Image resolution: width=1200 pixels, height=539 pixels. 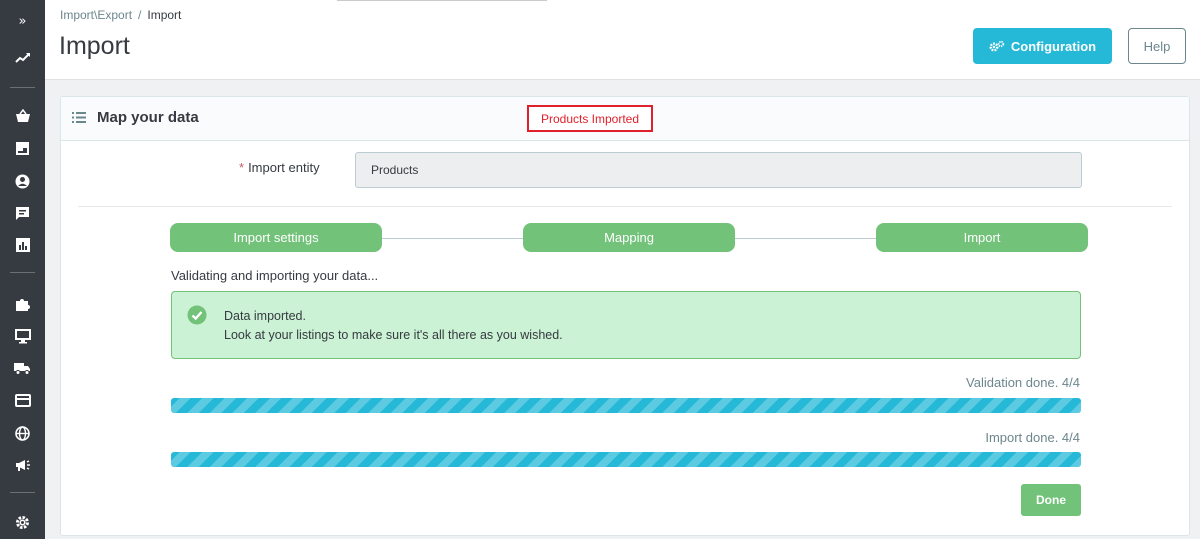 I want to click on import-progress-fill, so click(x=626, y=459).